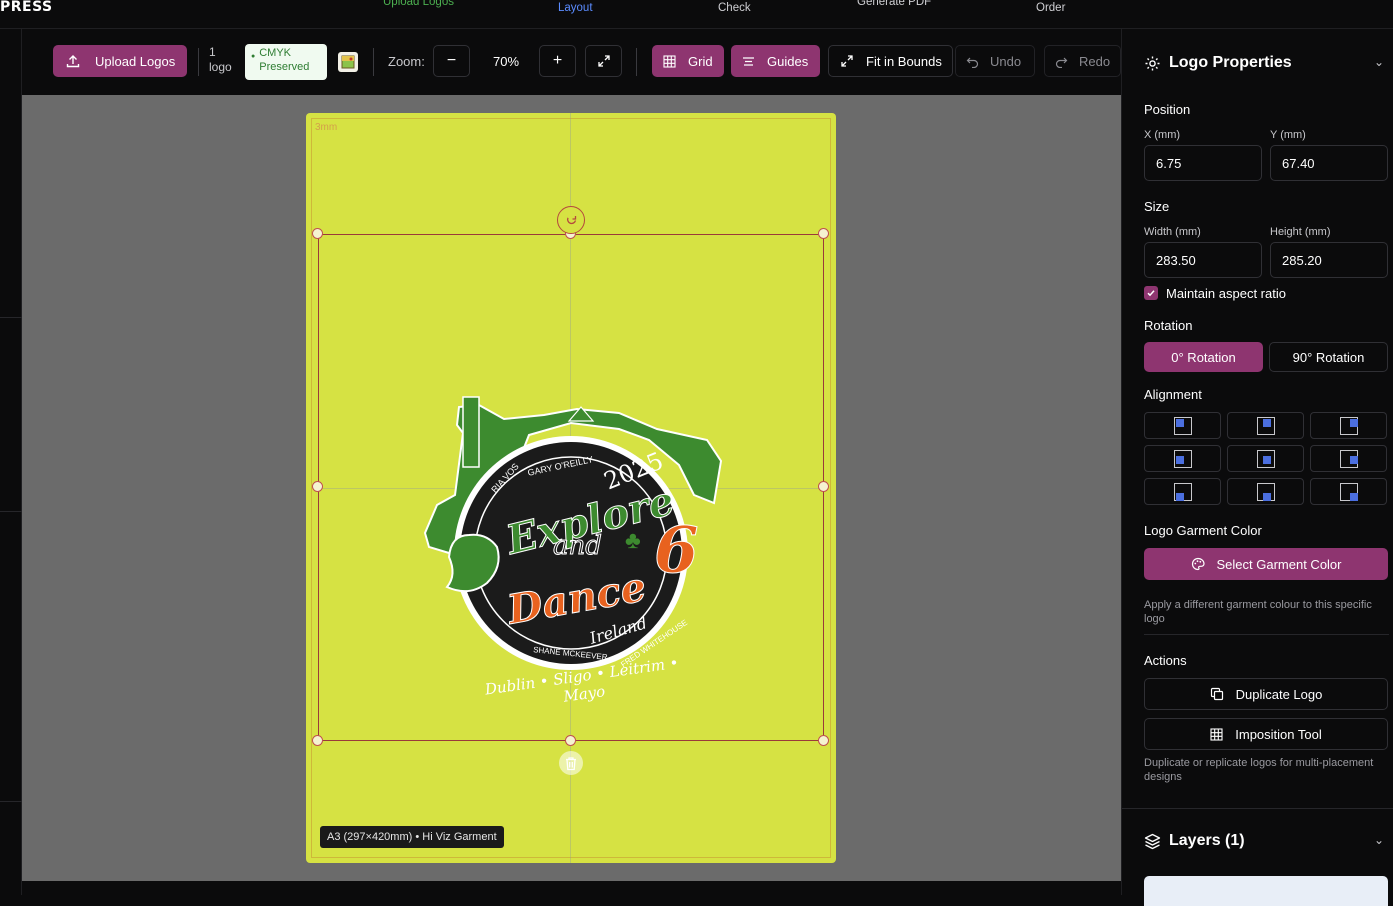 Image resolution: width=1393 pixels, height=906 pixels. I want to click on delete-logo-button, so click(571, 763).